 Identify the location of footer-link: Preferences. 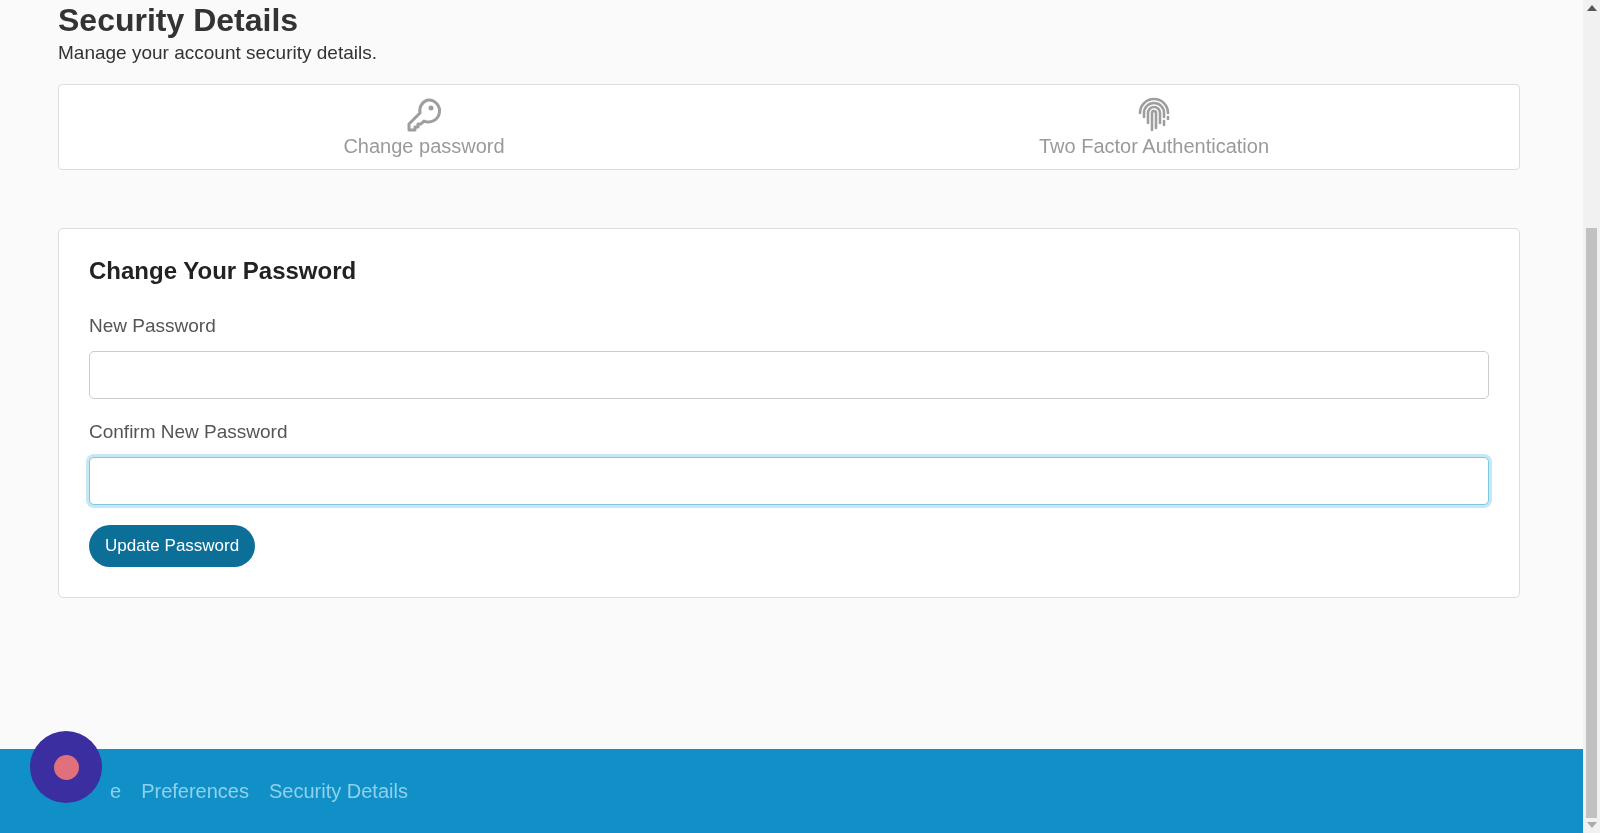
(195, 791).